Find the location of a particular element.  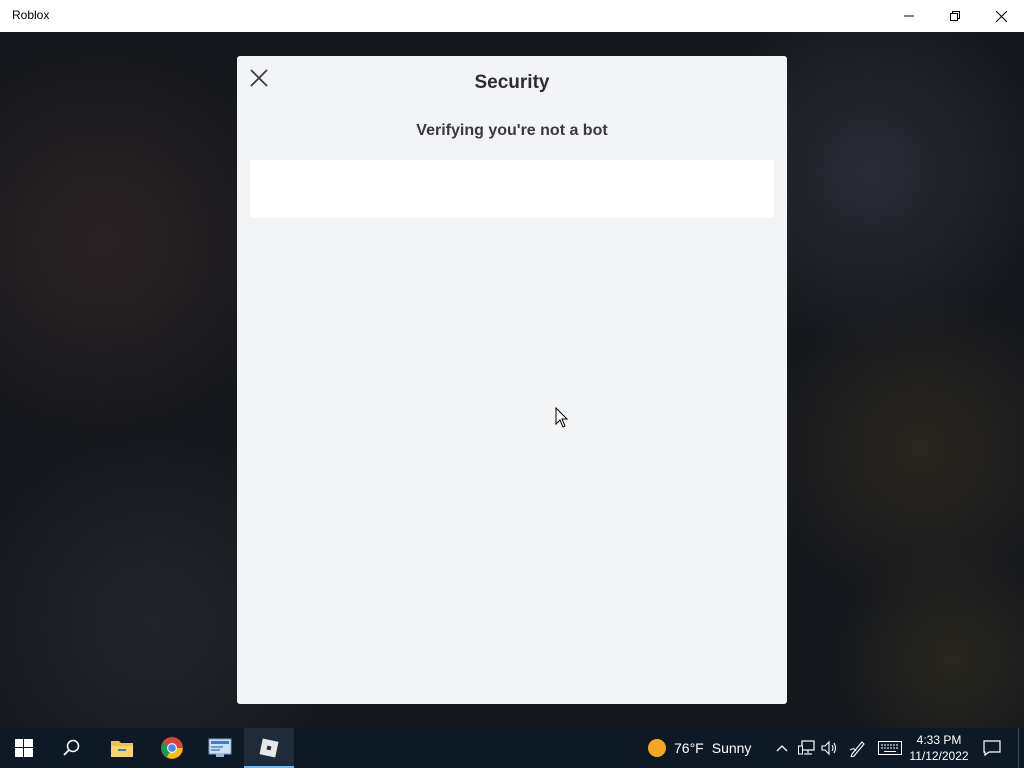

keyboard-icon is located at coordinates (890, 748).